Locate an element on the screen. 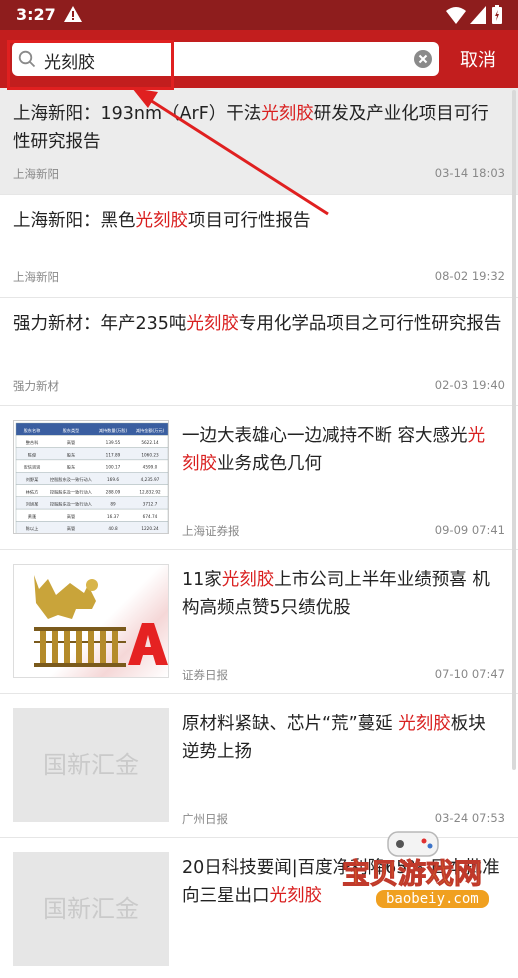 This screenshot has width=518, height=978. status-bar: 3:27 is located at coordinates (259, 15).